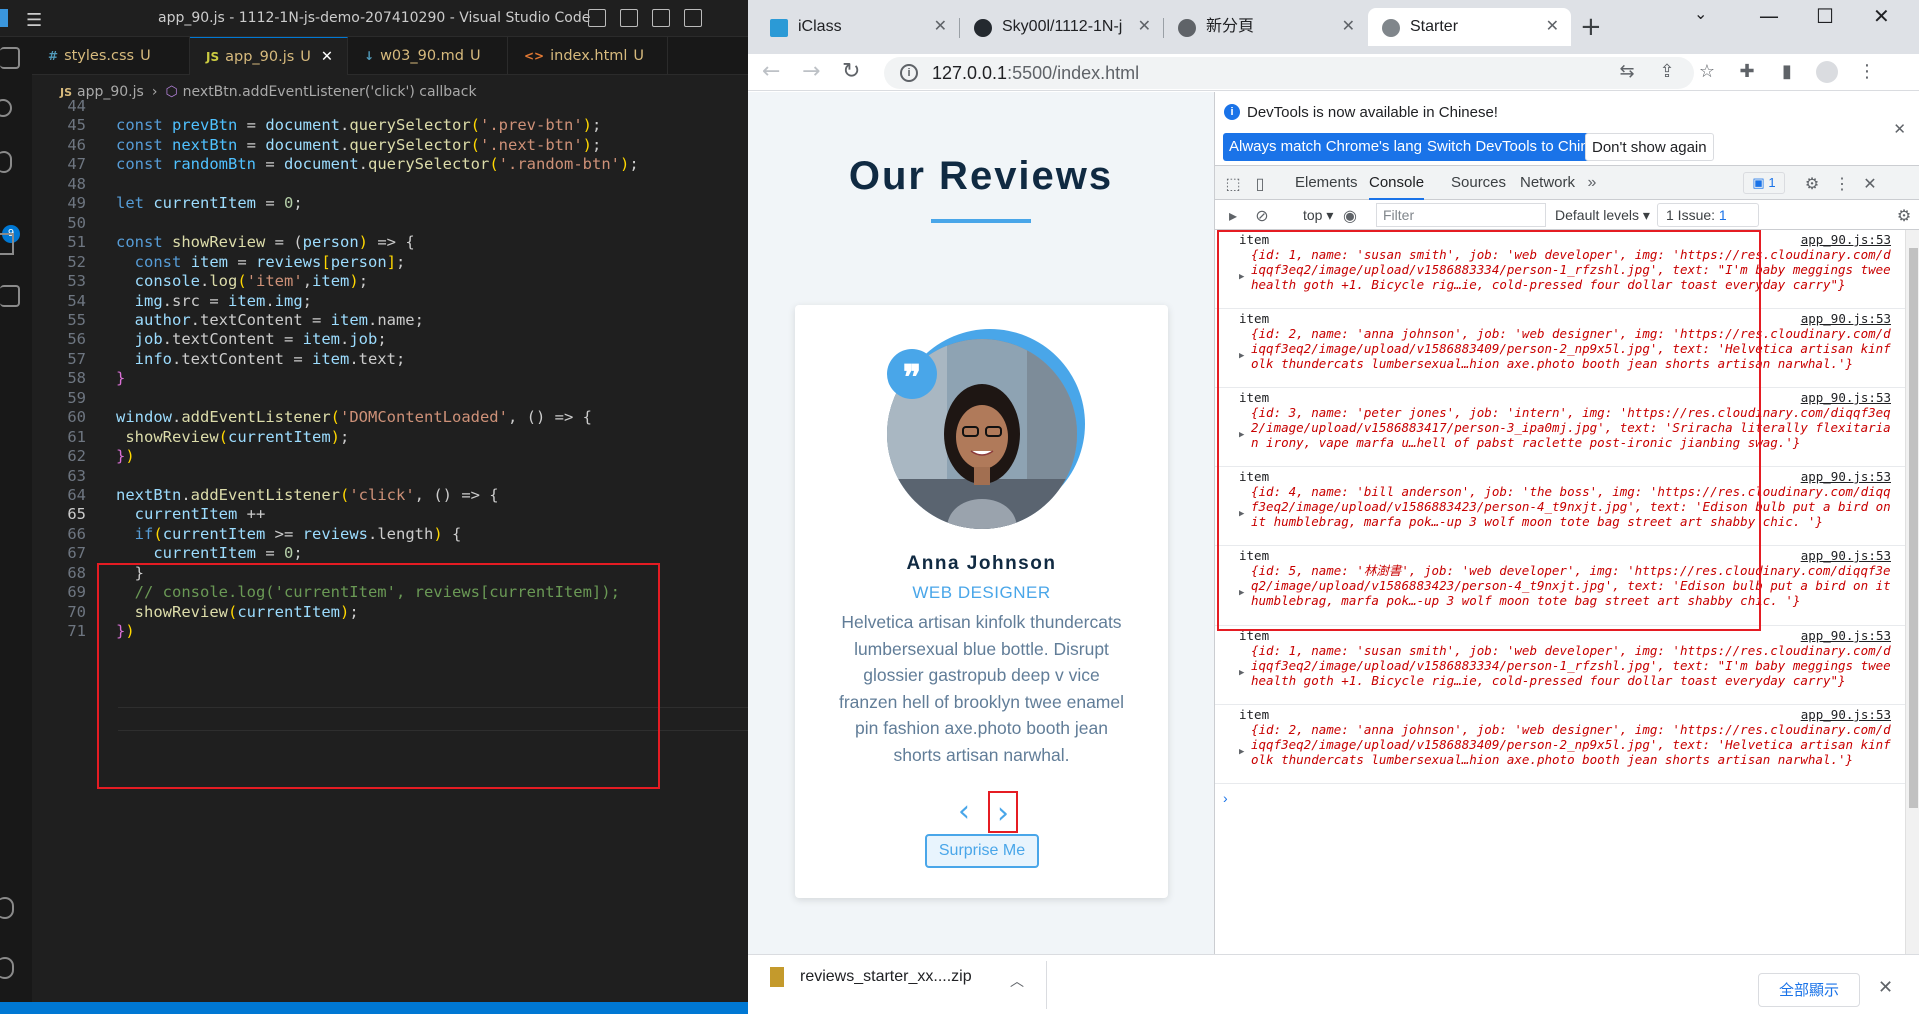 The height and width of the screenshot is (1014, 1919). I want to click on side-panel-icon: ▮, so click(1787, 72).